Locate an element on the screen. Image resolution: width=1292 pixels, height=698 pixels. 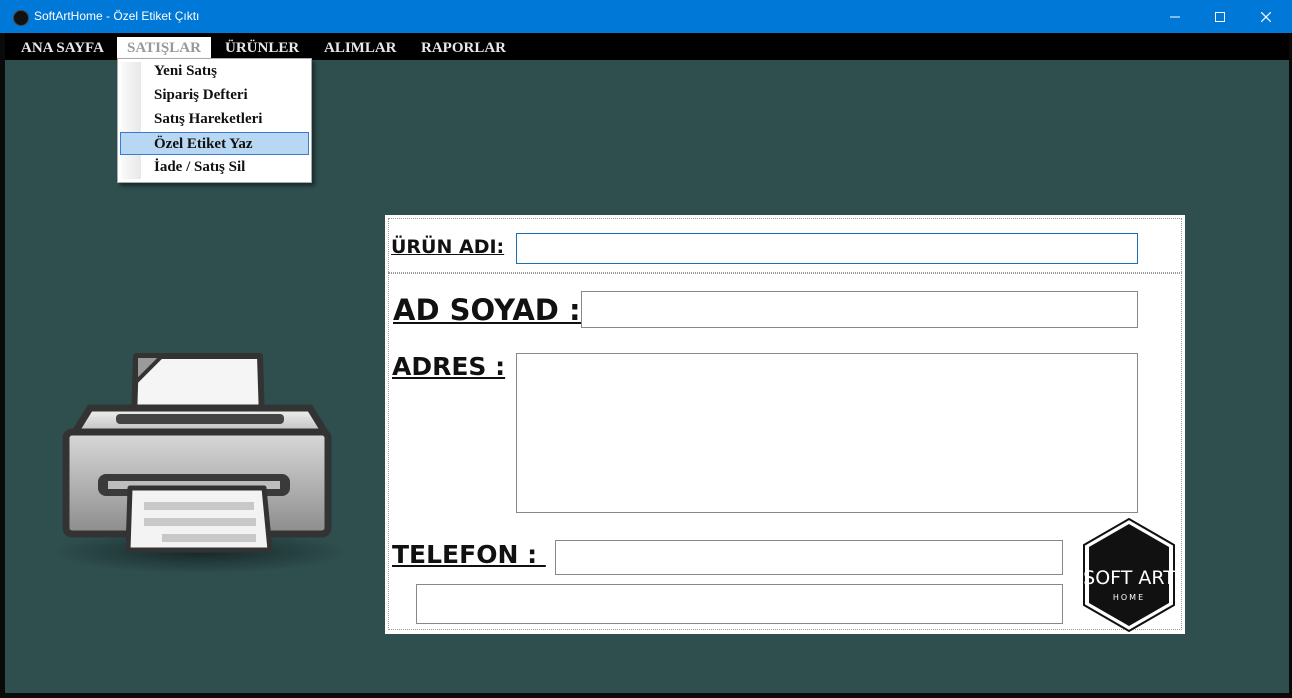
app-logo-icon is located at coordinates (21, 18).